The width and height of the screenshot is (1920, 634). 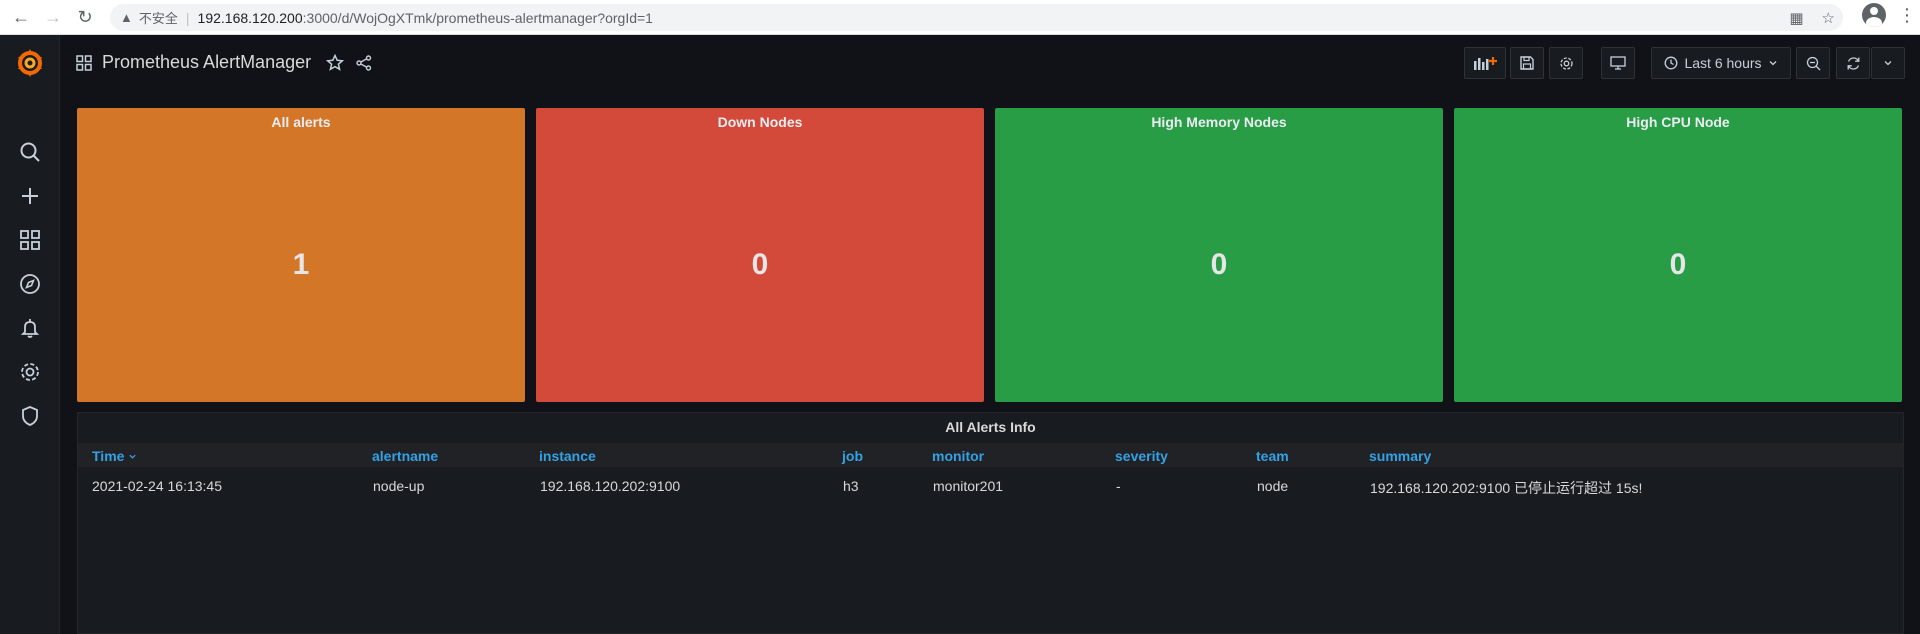 What do you see at coordinates (1678, 122) in the screenshot?
I see `panel-title: High CPU Node` at bounding box center [1678, 122].